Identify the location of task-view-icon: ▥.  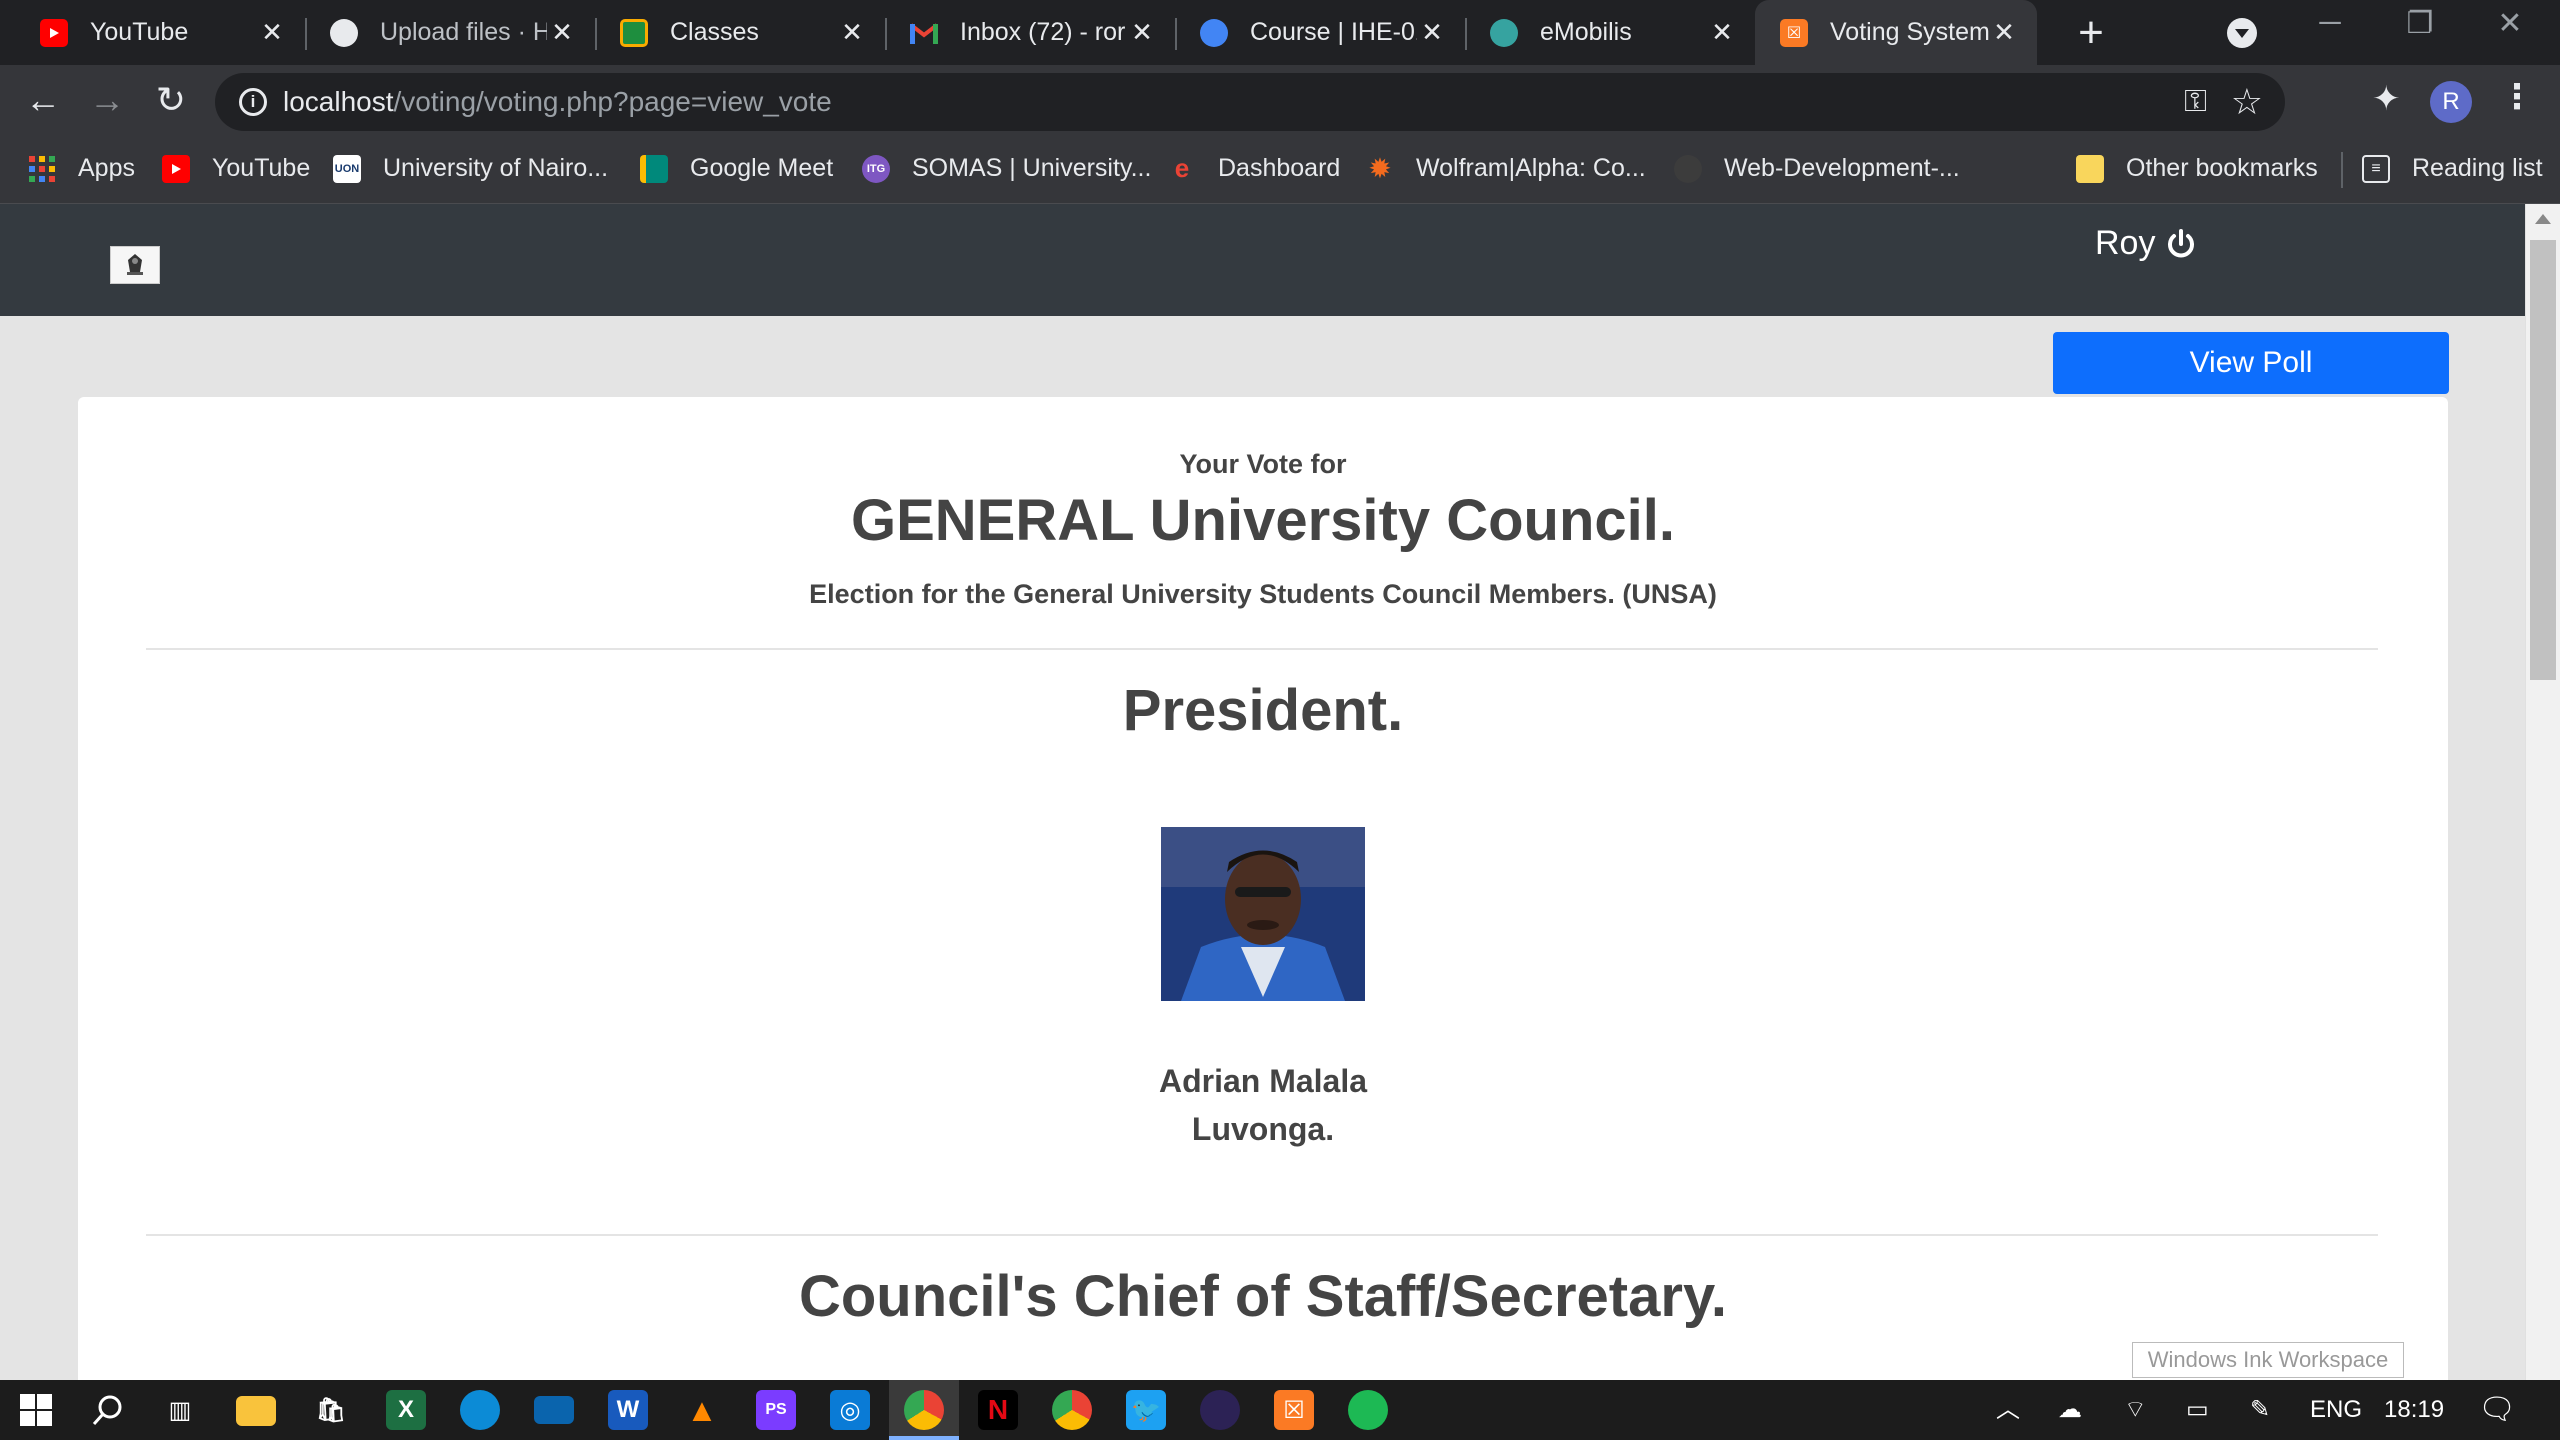
(180, 1410).